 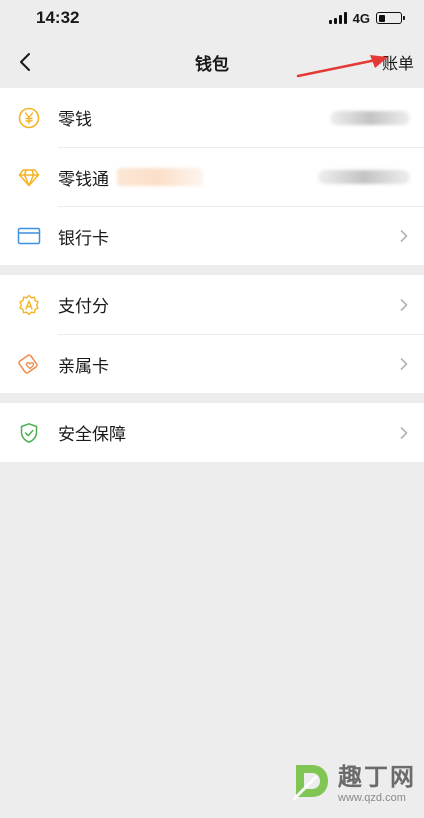 I want to click on wallet-group-security: 安全保障, so click(x=212, y=432).